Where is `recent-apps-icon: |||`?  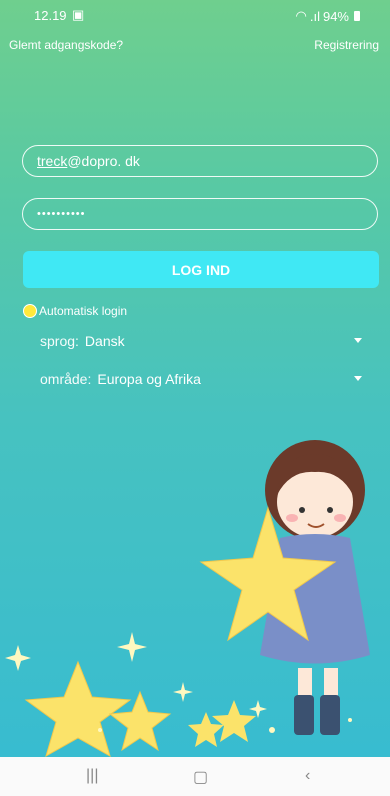 recent-apps-icon: ||| is located at coordinates (92, 776).